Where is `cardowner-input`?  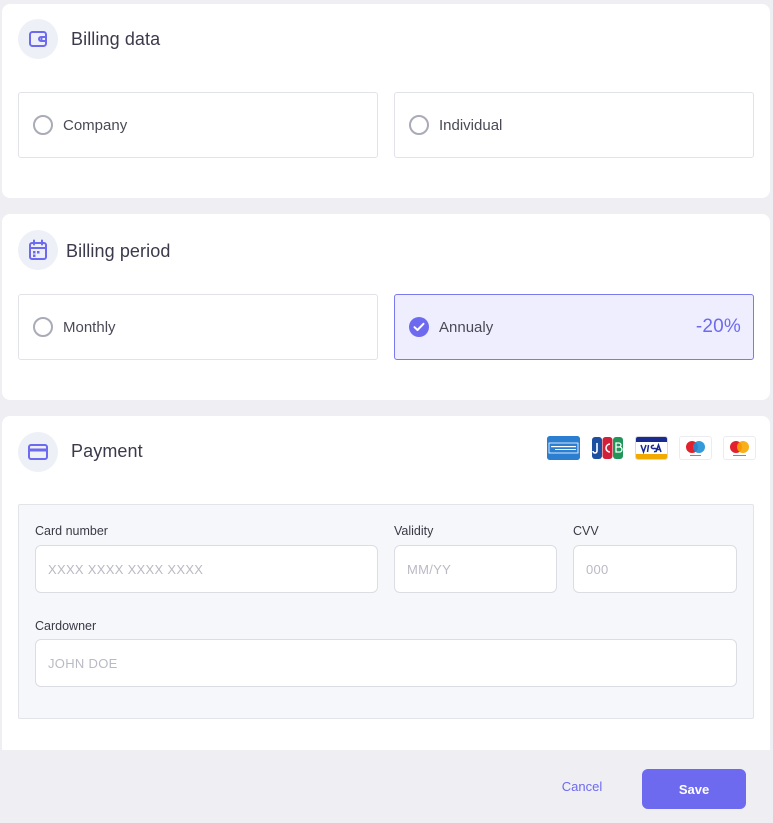
cardowner-input is located at coordinates (386, 663).